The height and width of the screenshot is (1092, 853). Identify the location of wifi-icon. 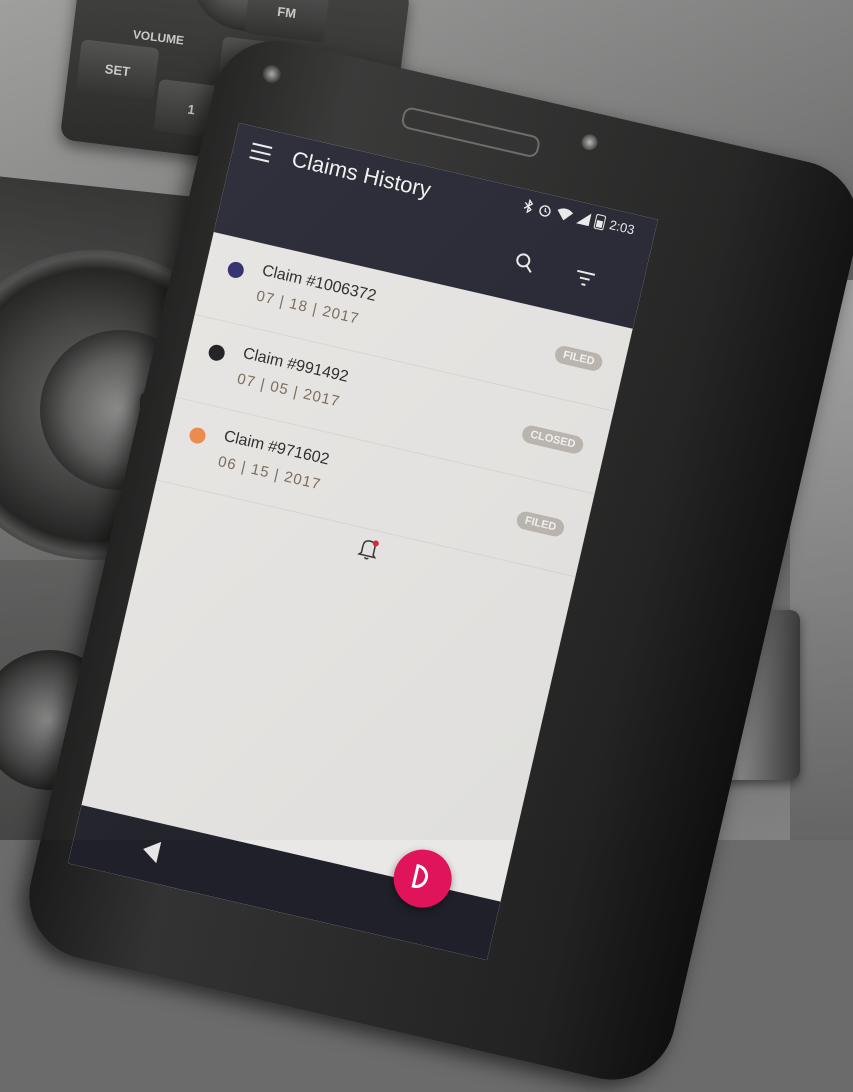
(565, 214).